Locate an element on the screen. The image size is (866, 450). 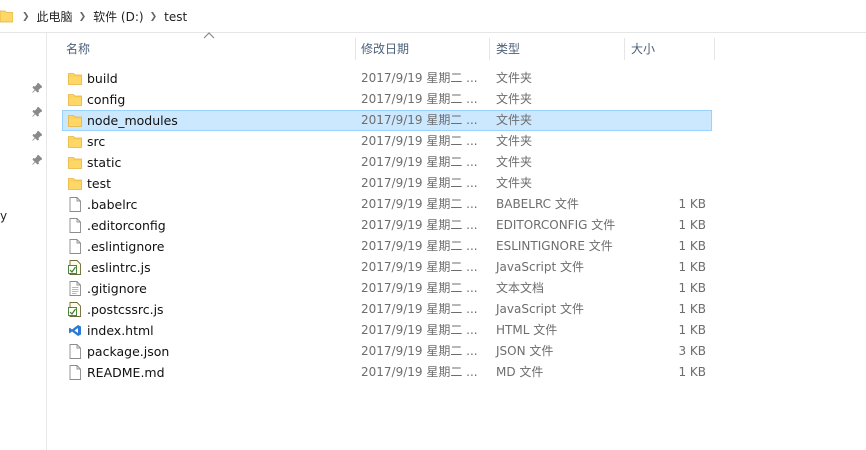
file-name: .eslintignore is located at coordinates (126, 246).